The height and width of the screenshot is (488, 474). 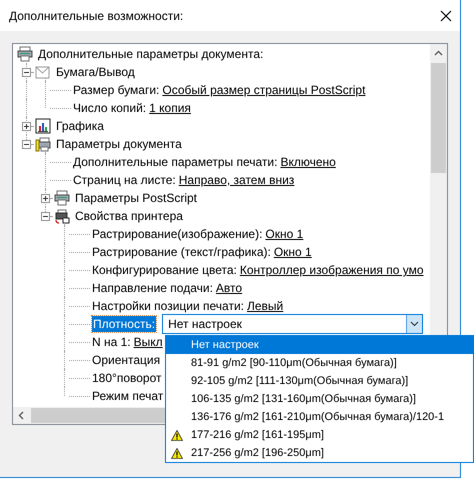 I want to click on window-title: Дополнительные возможности:, so click(x=96, y=16).